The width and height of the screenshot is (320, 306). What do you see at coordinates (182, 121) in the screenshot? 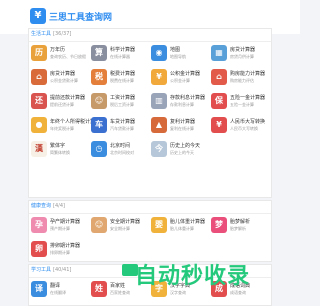
I see `tool-name: 复利计算器` at bounding box center [182, 121].